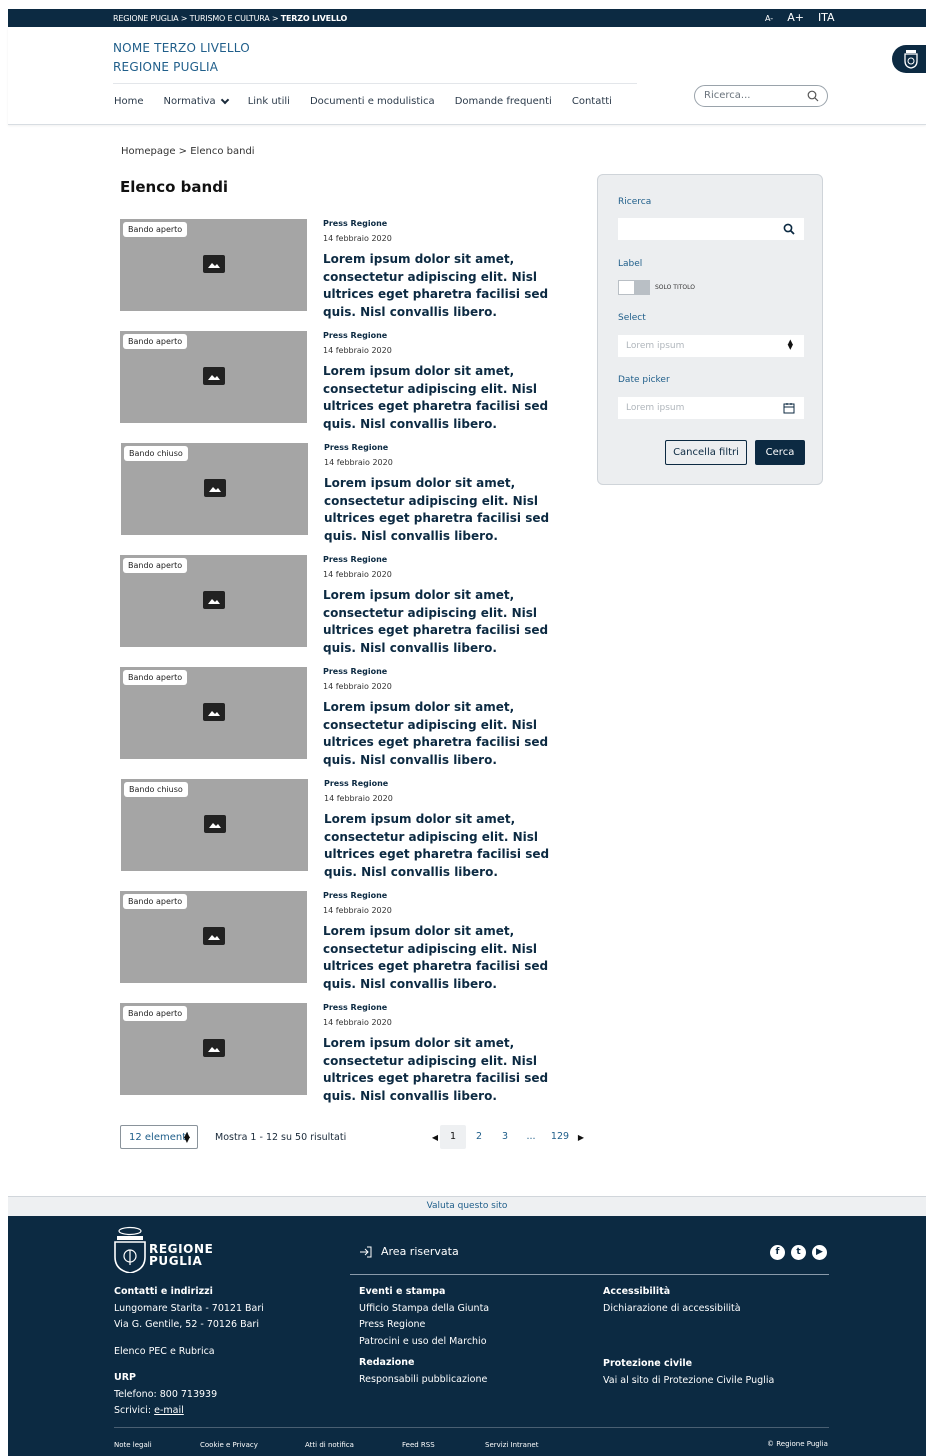 The width and height of the screenshot is (926, 1456). I want to click on copyright: © Regione Puglia, so click(797, 1444).